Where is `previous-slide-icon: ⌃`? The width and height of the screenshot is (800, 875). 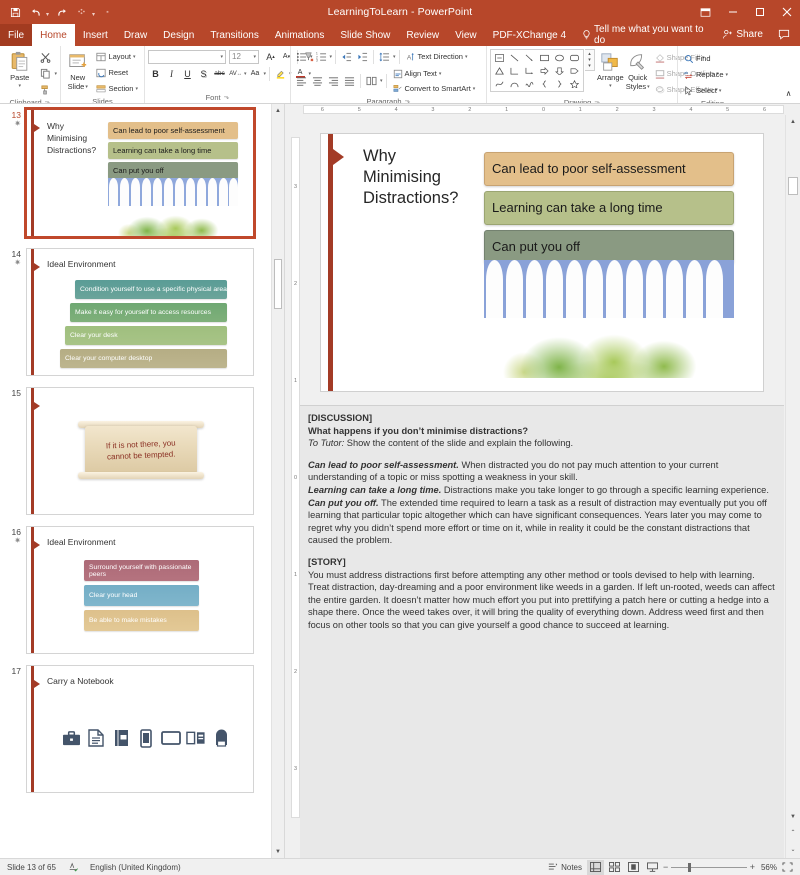 previous-slide-icon: ⌃ is located at coordinates (792, 832).